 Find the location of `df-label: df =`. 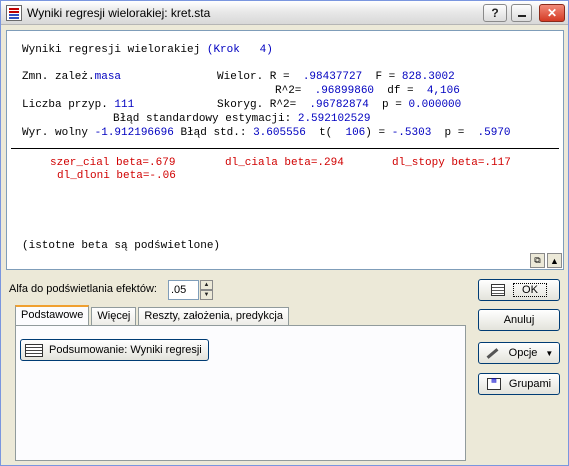

df-label: df = is located at coordinates (400, 91).